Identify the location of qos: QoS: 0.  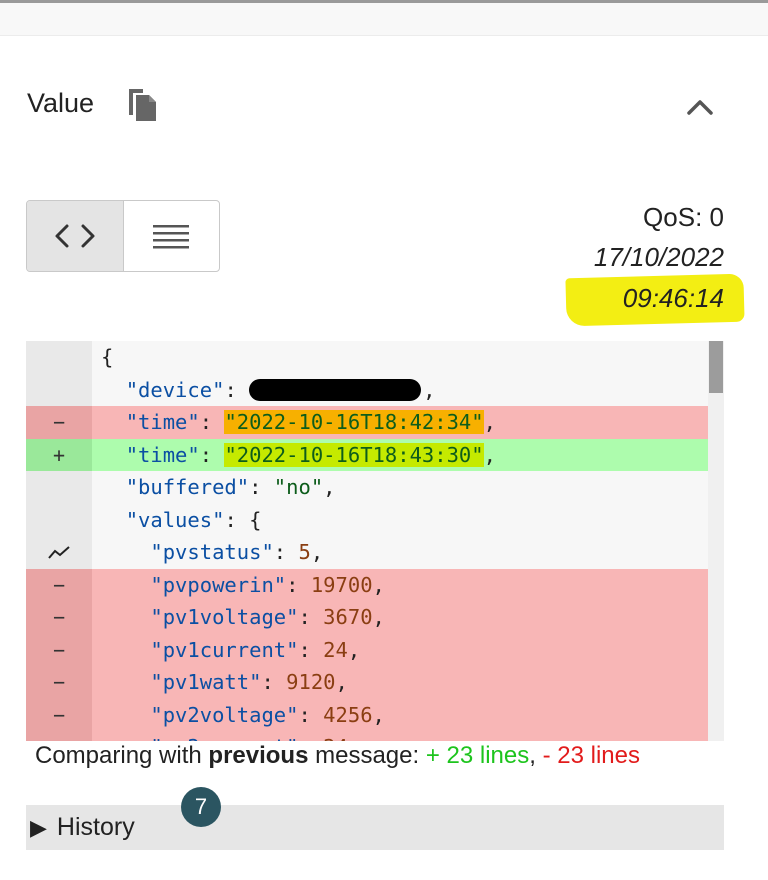
(659, 217).